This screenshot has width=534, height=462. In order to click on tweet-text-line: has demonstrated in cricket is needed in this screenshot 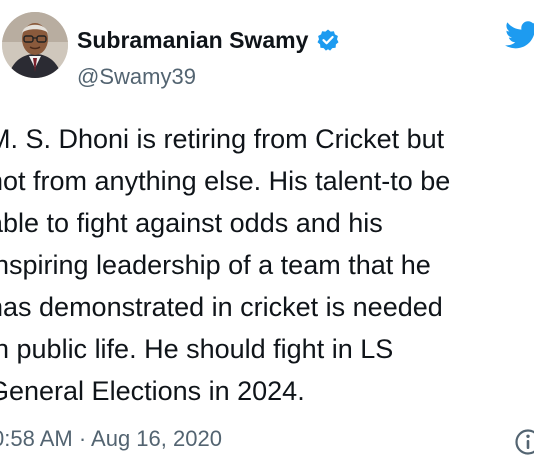, I will do `click(221, 307)`.